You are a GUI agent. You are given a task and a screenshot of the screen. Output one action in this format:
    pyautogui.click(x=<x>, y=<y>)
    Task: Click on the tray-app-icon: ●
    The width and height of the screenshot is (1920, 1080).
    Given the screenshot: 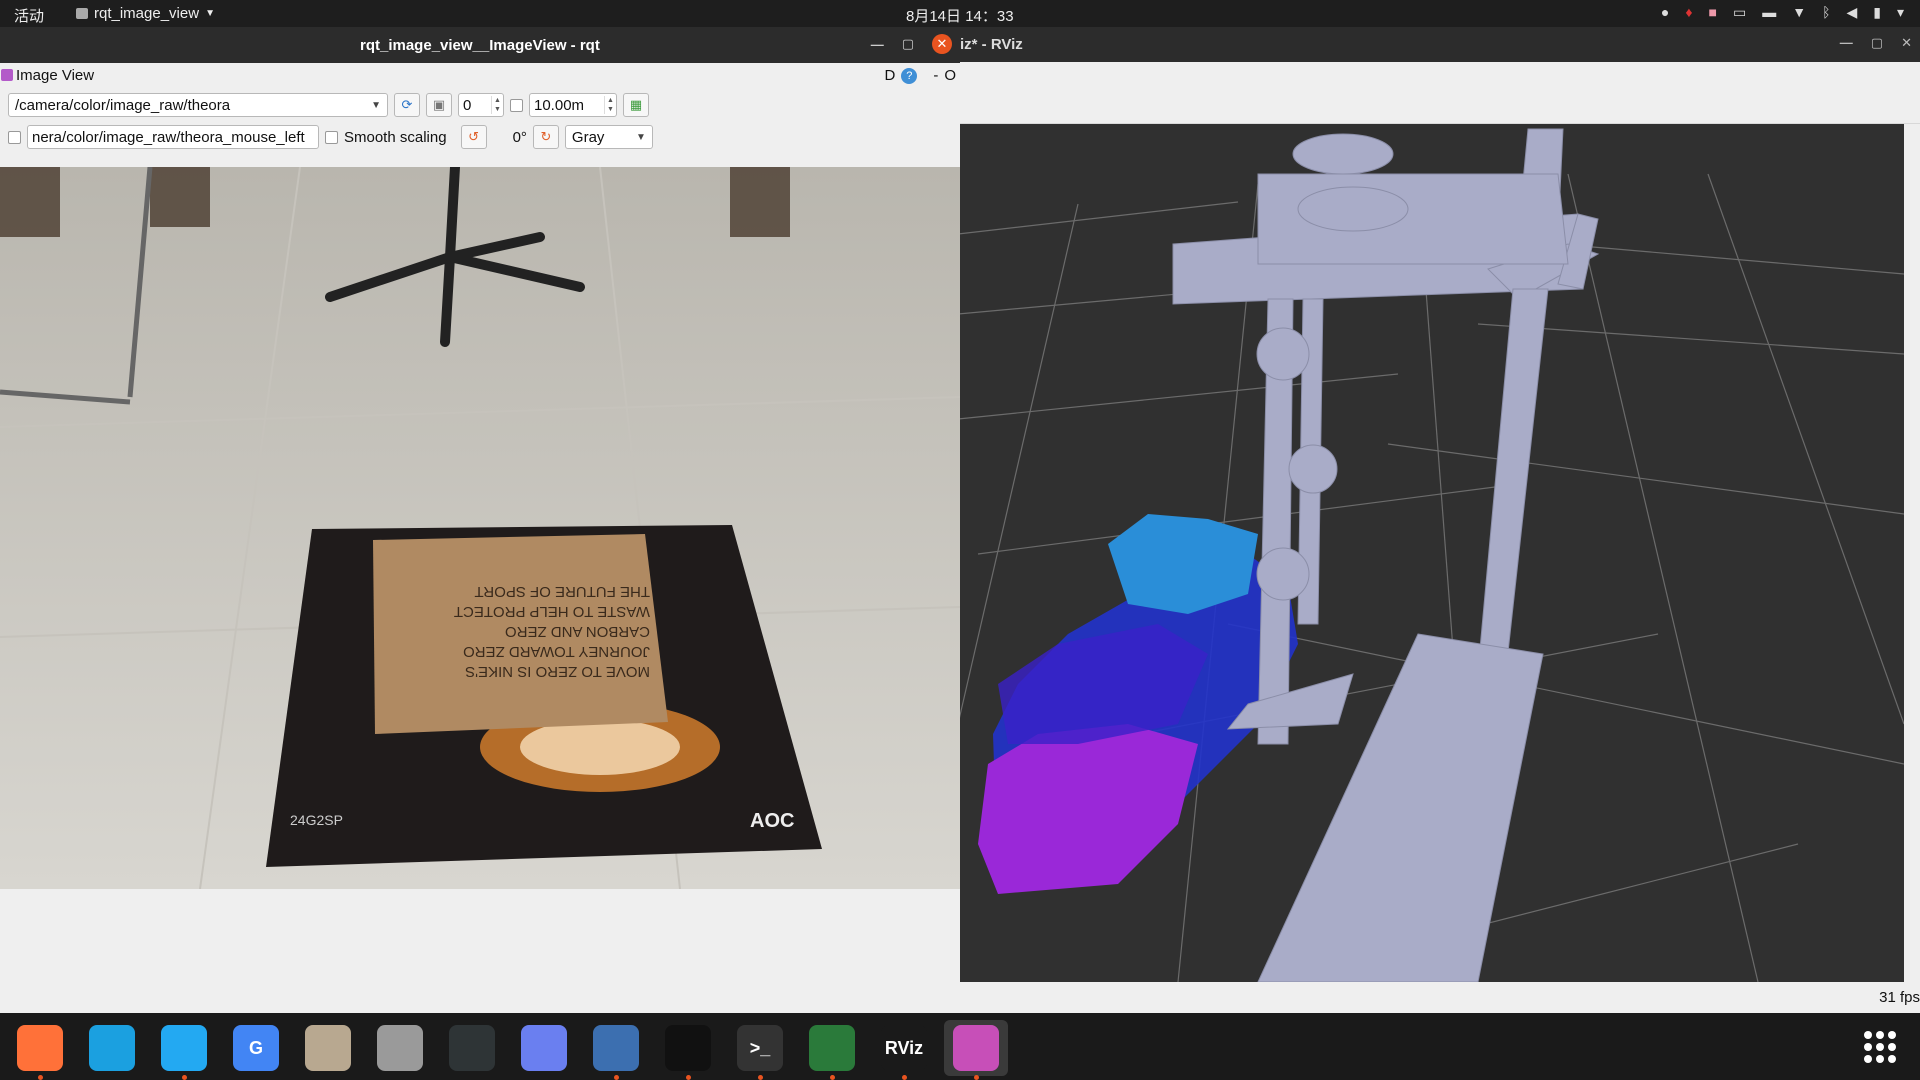 What is the action you would take?
    pyautogui.click(x=1665, y=12)
    